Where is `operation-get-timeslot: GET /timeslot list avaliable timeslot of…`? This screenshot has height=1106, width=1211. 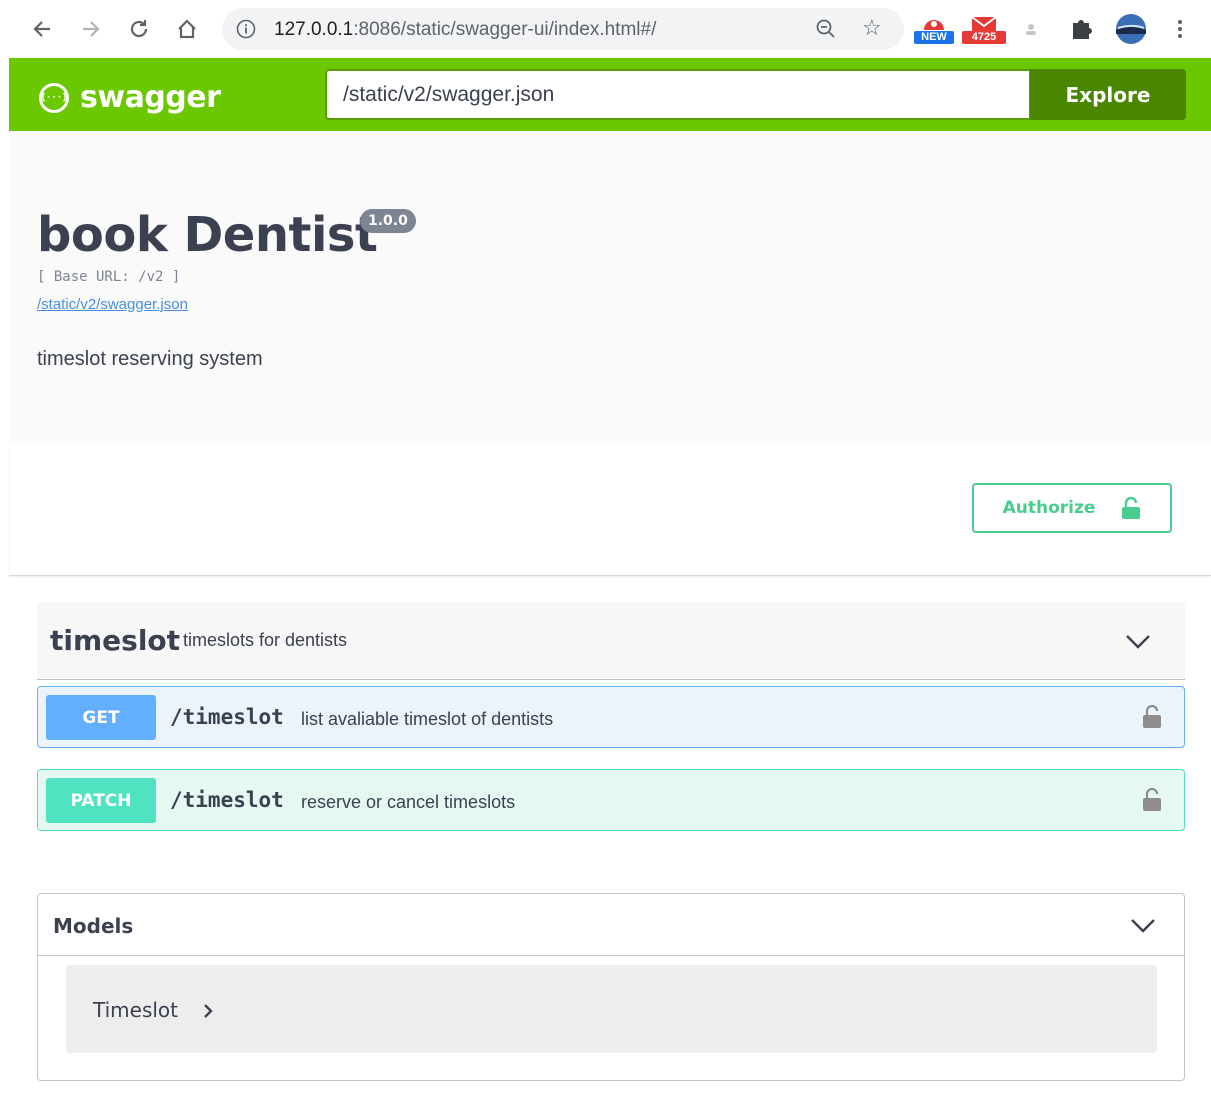
operation-get-timeslot: GET /timeslot list avaliable timeslot of… is located at coordinates (611, 717).